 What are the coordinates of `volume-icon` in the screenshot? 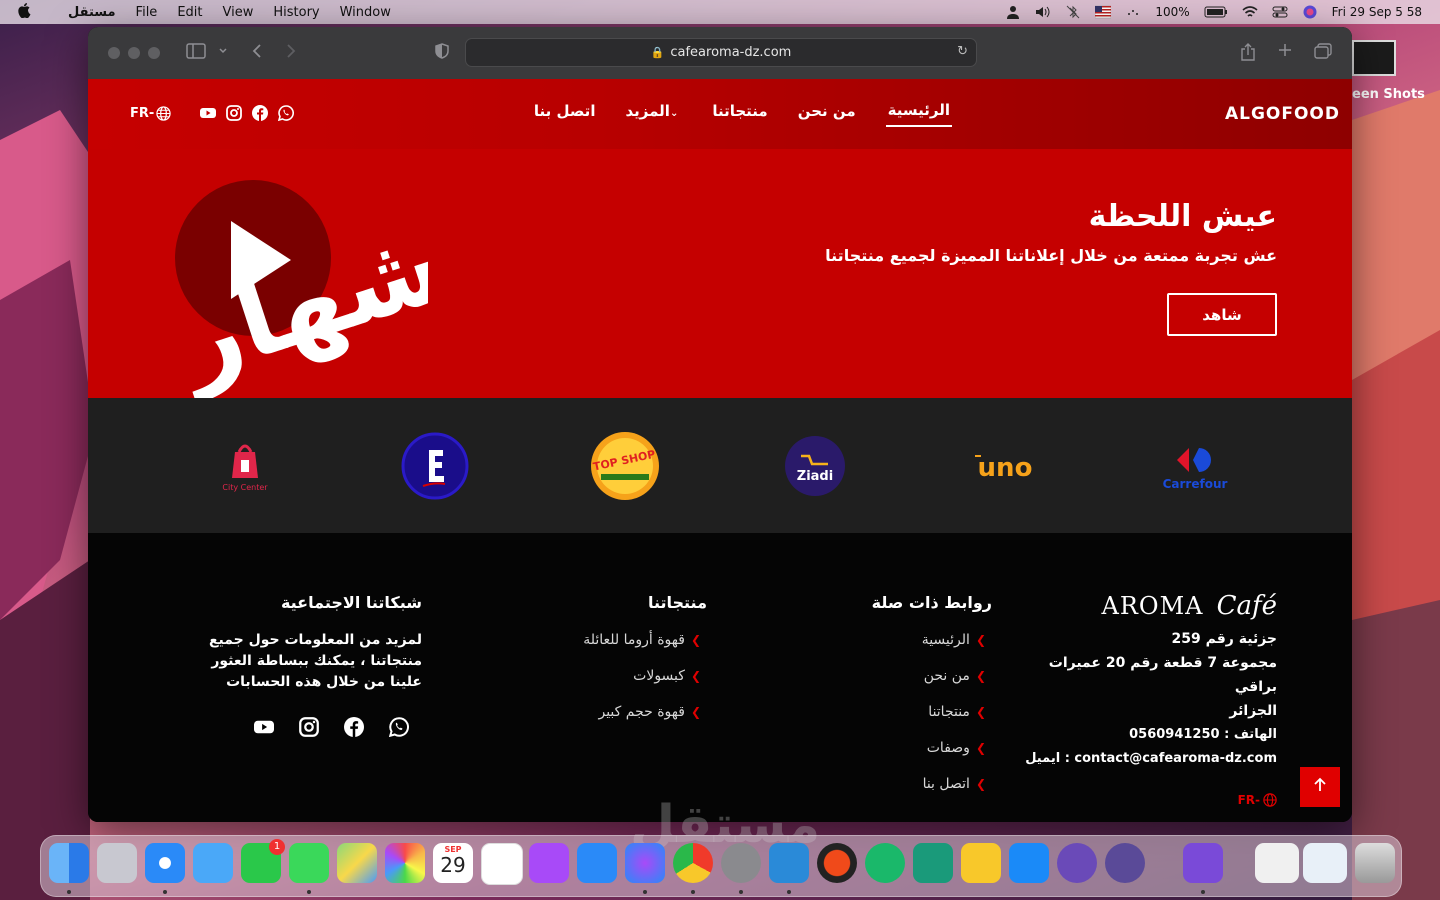 It's located at (1043, 12).